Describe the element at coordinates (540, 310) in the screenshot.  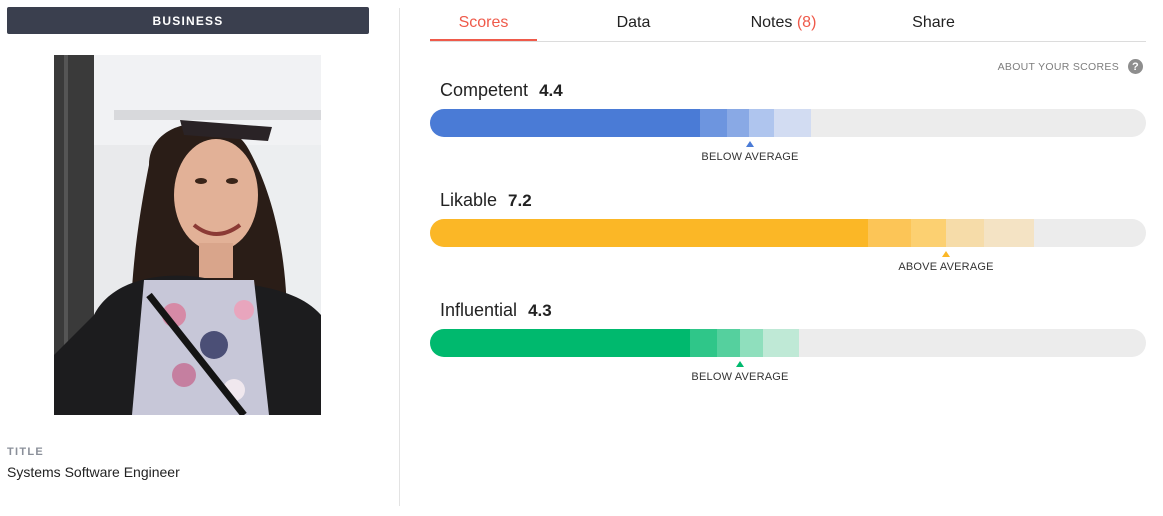
I see `metric-score: 4.3` at that location.